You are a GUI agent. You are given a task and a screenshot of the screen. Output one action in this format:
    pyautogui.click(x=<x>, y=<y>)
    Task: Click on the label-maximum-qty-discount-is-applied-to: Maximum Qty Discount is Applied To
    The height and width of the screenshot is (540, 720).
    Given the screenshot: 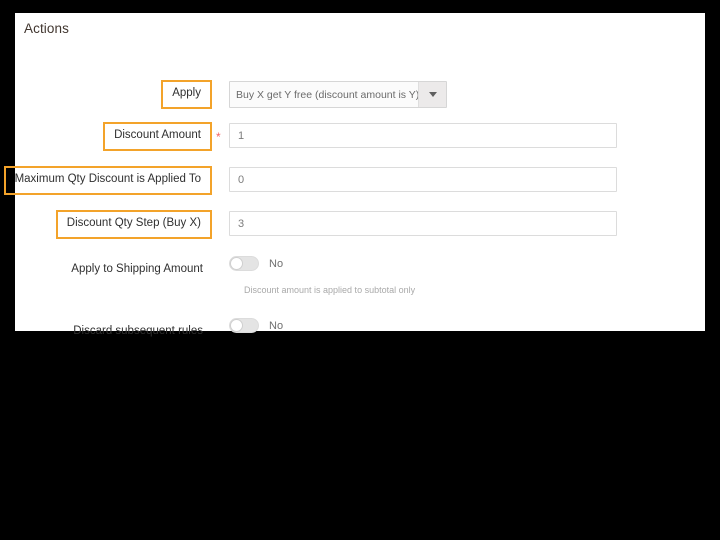 What is the action you would take?
    pyautogui.click(x=107, y=180)
    